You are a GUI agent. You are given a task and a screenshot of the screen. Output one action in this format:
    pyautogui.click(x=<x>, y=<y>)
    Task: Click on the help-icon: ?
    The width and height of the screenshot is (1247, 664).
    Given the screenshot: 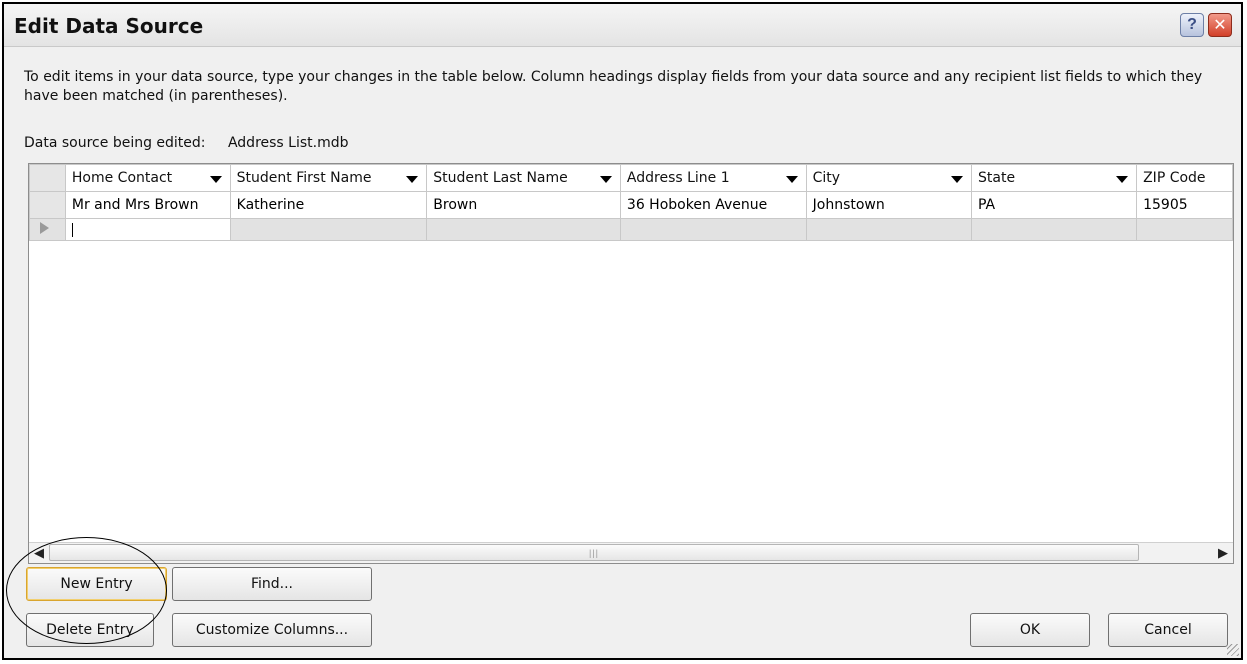 What is the action you would take?
    pyautogui.click(x=1192, y=24)
    